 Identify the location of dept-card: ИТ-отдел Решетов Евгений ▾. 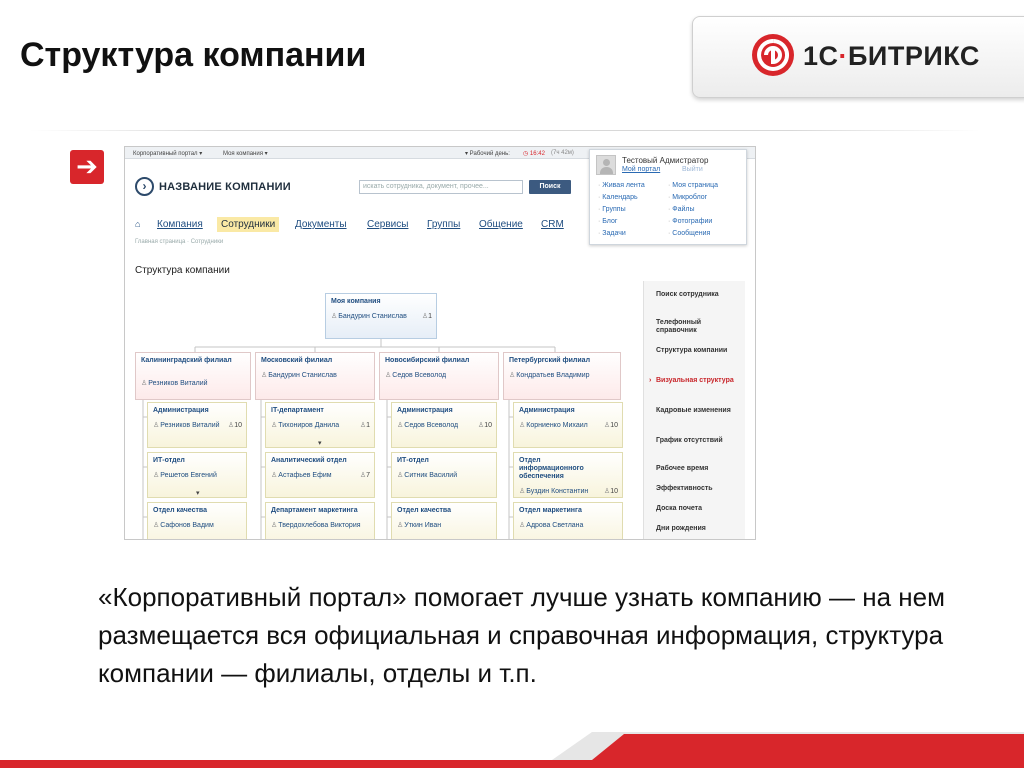
(197, 475).